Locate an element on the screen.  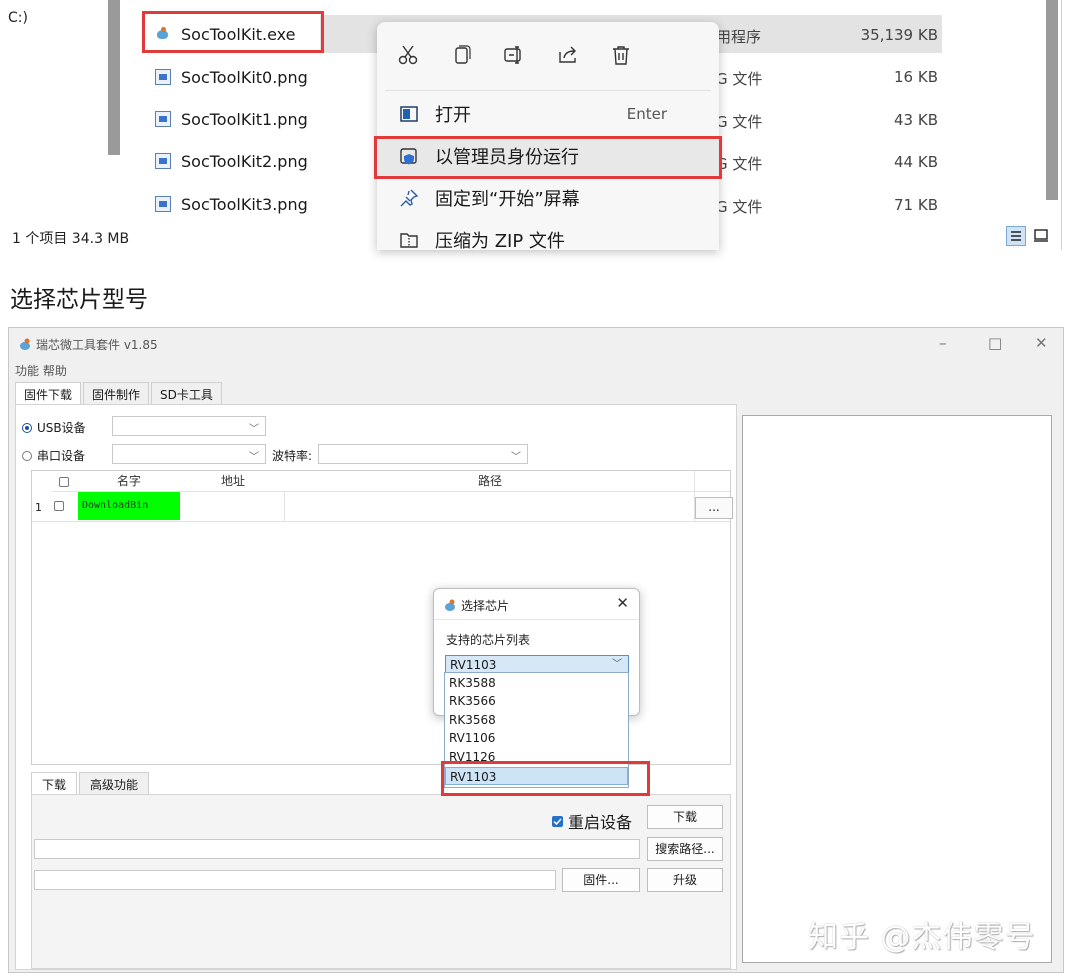
list-icon is located at coordinates (1016, 236).